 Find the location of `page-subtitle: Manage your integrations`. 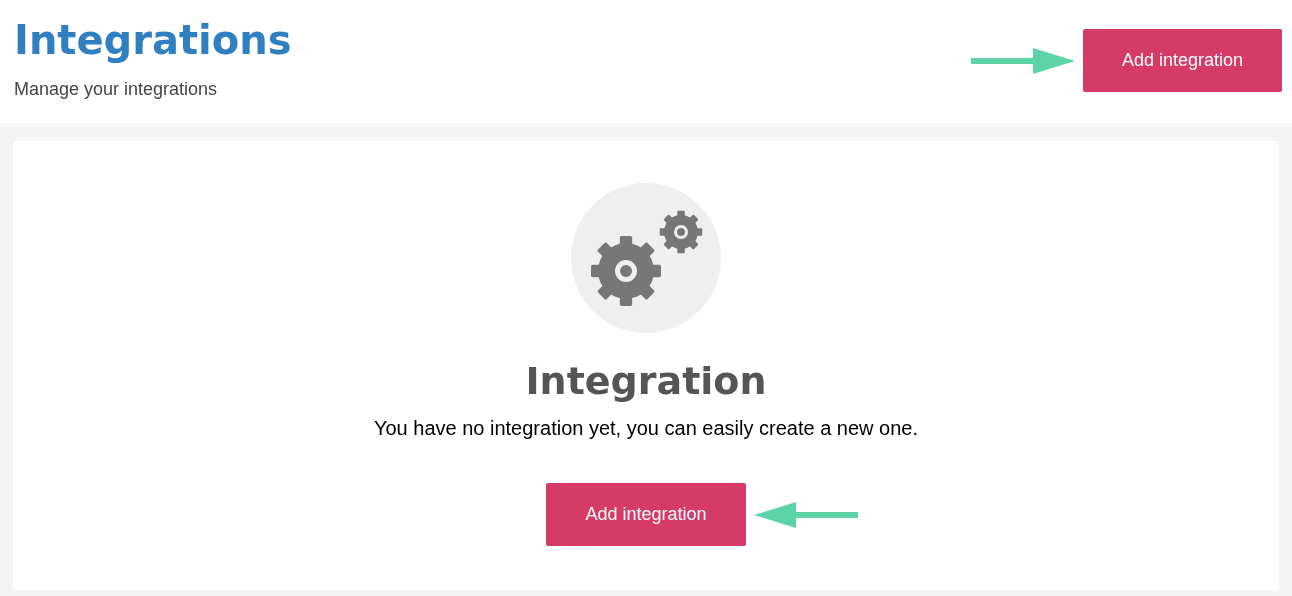

page-subtitle: Manage your integrations is located at coordinates (116, 89).